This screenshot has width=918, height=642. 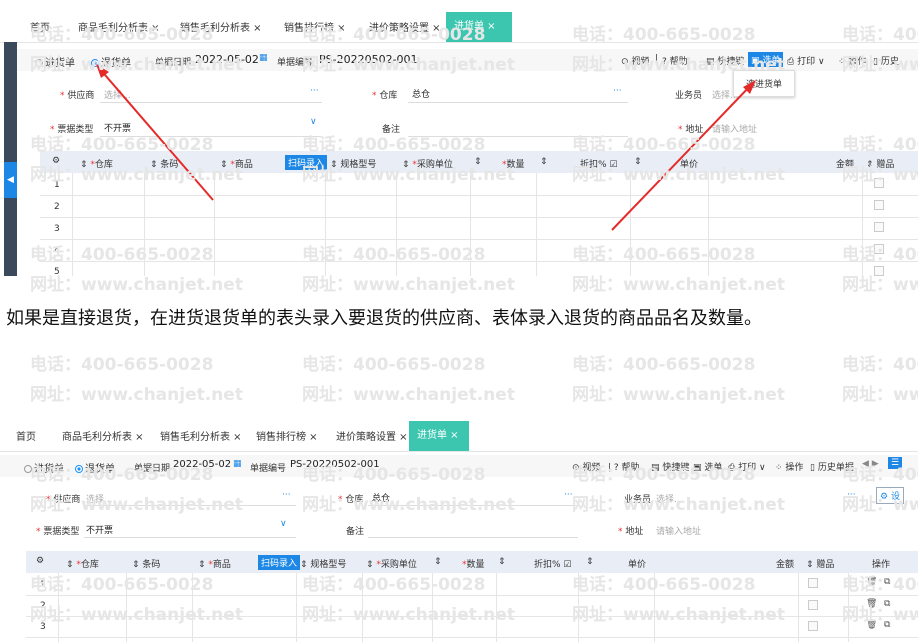 What do you see at coordinates (890, 495) in the screenshot?
I see `settings-button: ⚙ 设` at bounding box center [890, 495].